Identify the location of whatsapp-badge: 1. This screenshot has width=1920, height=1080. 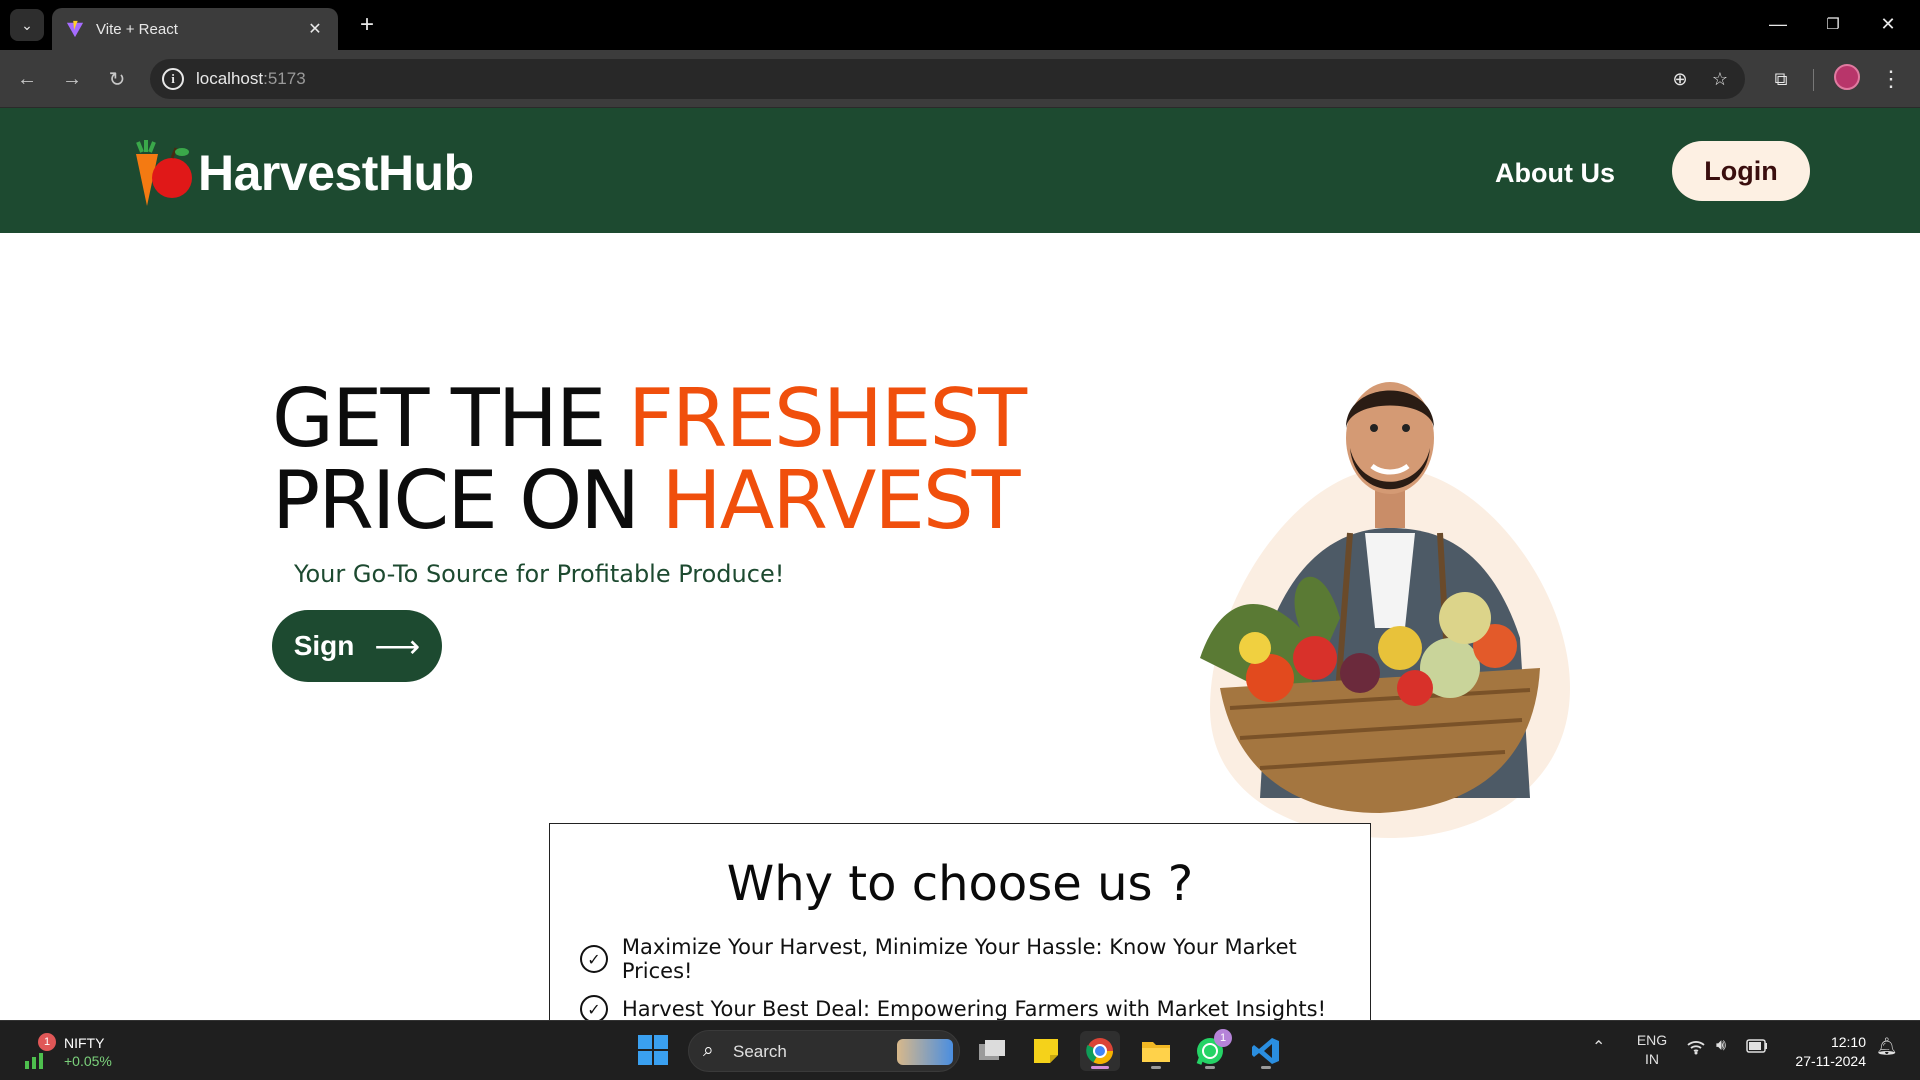
(1223, 1038).